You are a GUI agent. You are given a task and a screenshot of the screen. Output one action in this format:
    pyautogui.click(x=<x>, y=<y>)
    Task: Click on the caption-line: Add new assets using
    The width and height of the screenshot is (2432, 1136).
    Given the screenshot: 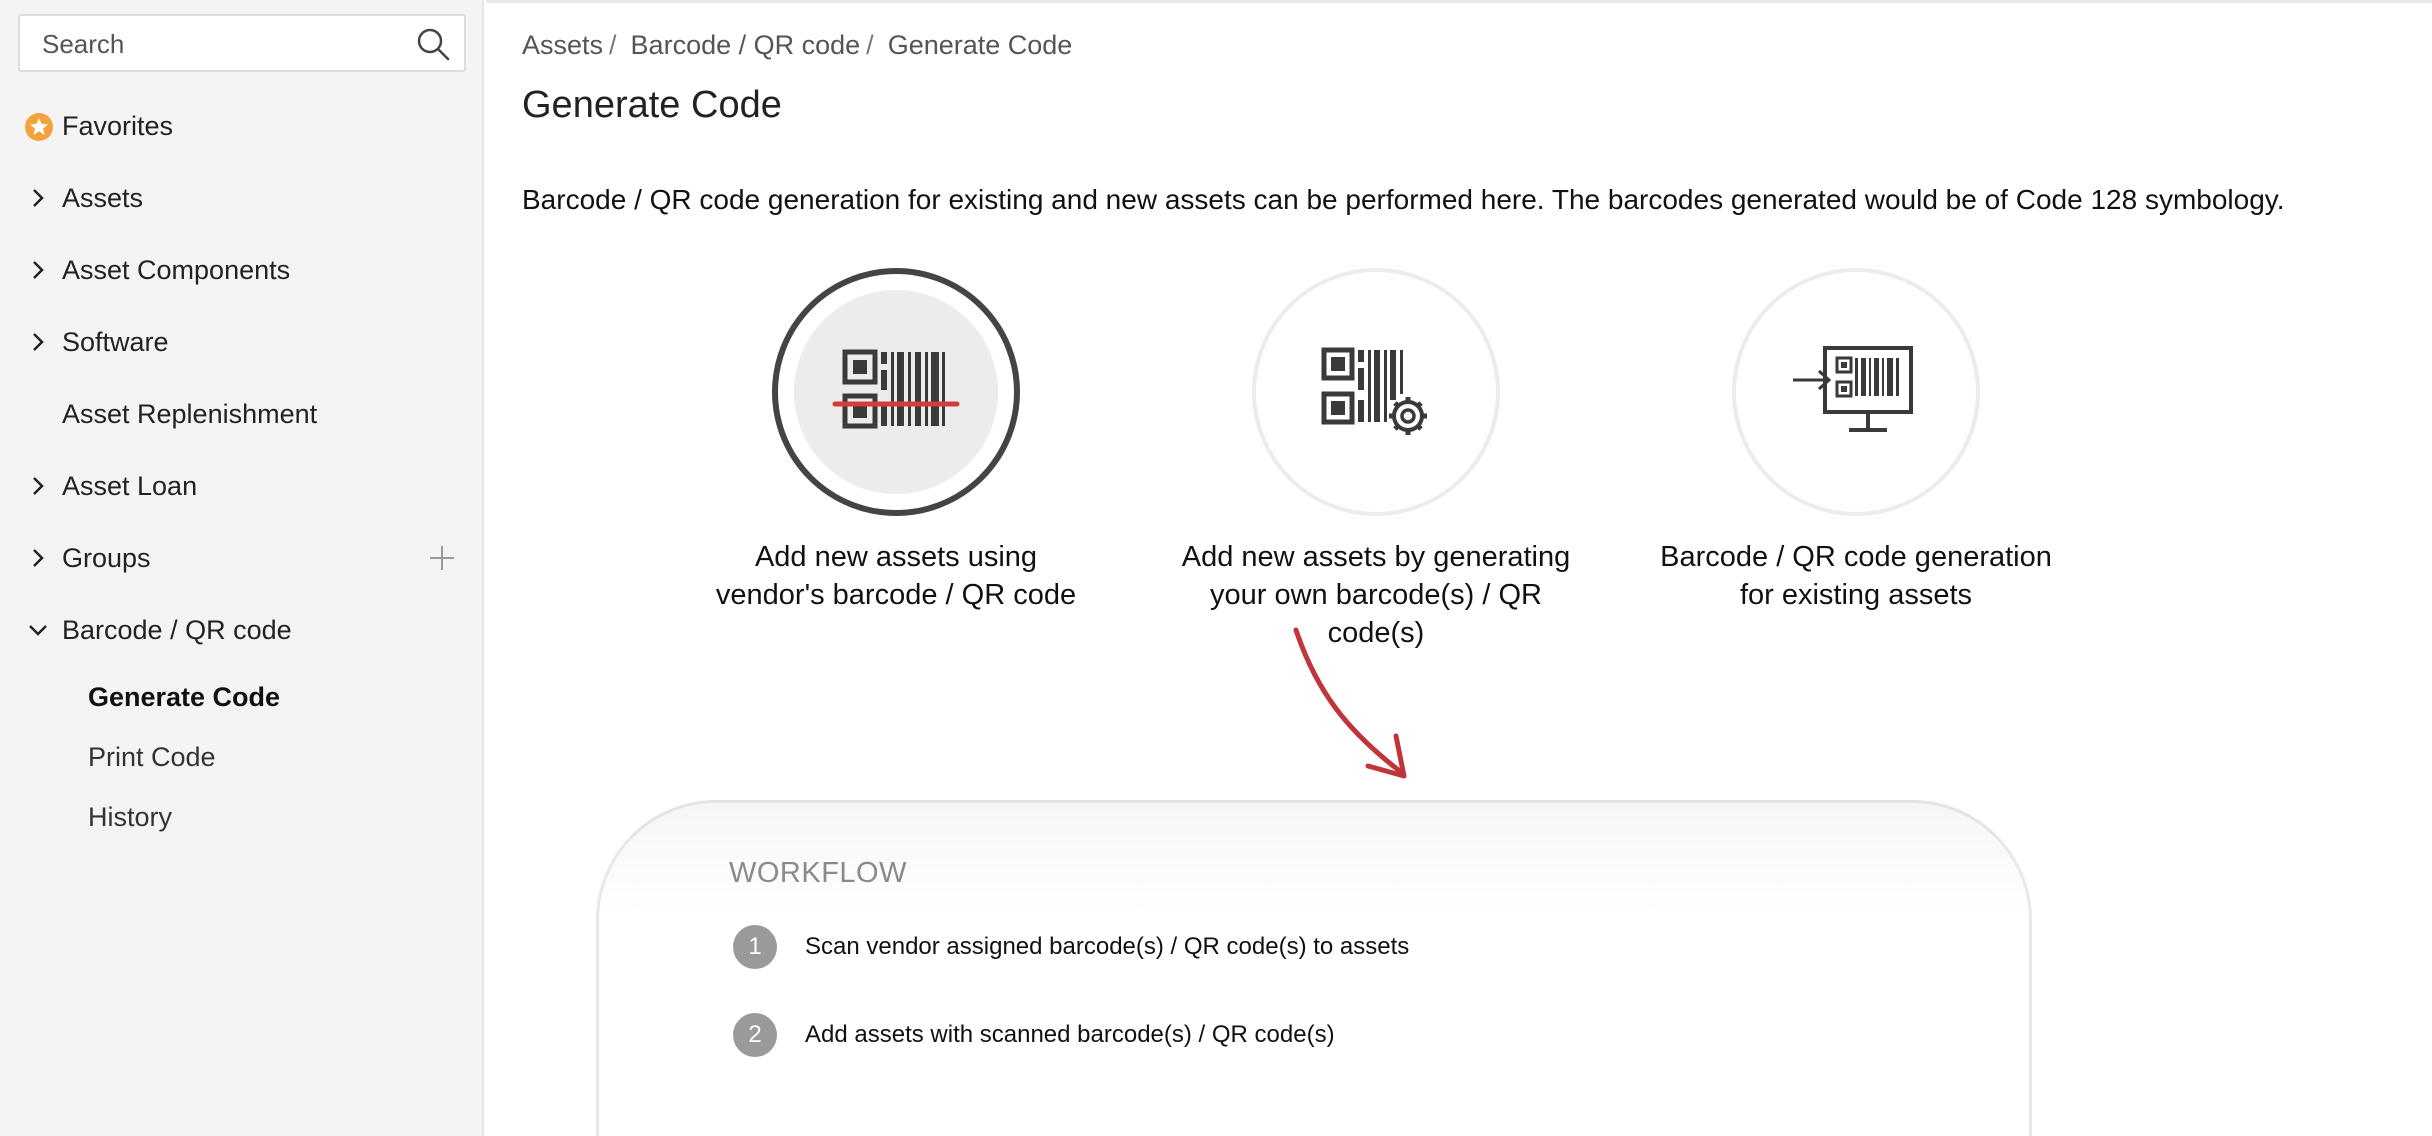 What is the action you would take?
    pyautogui.click(x=896, y=557)
    